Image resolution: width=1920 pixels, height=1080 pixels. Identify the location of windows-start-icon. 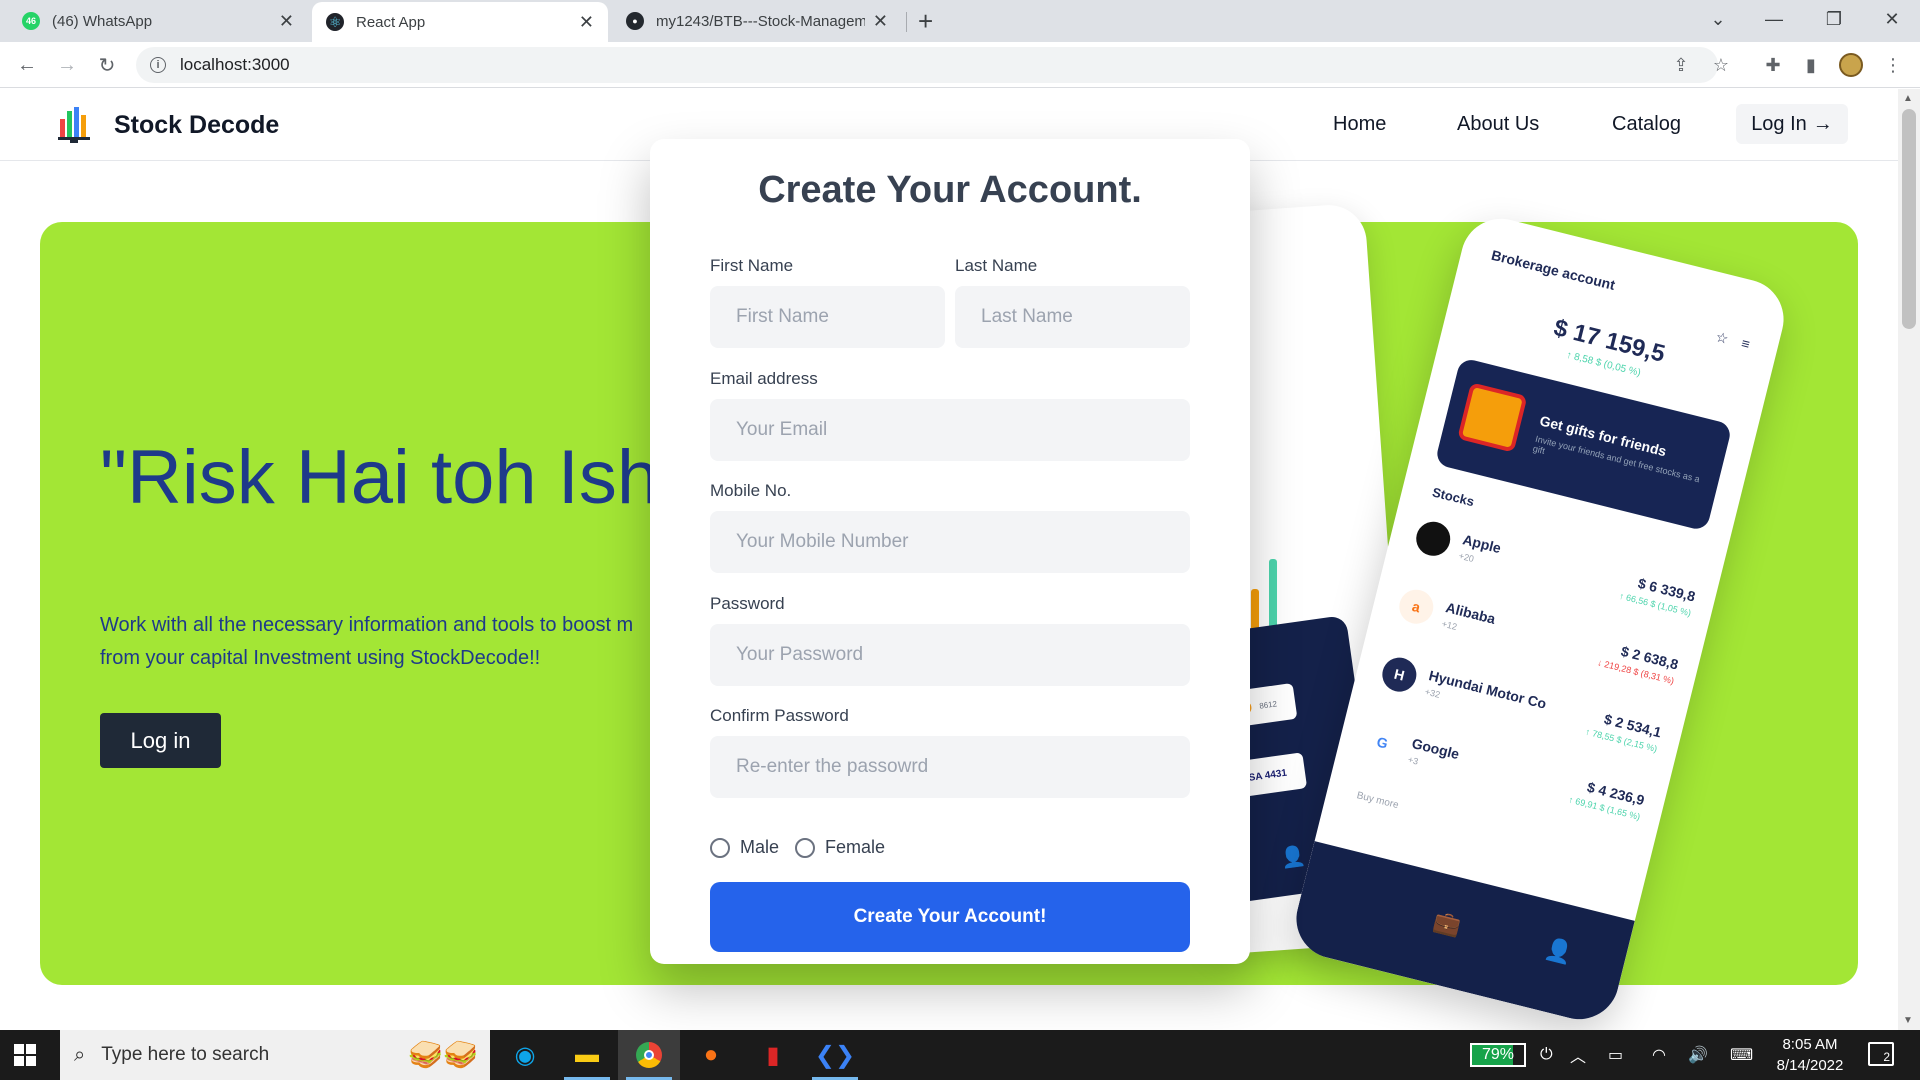
(25, 1055).